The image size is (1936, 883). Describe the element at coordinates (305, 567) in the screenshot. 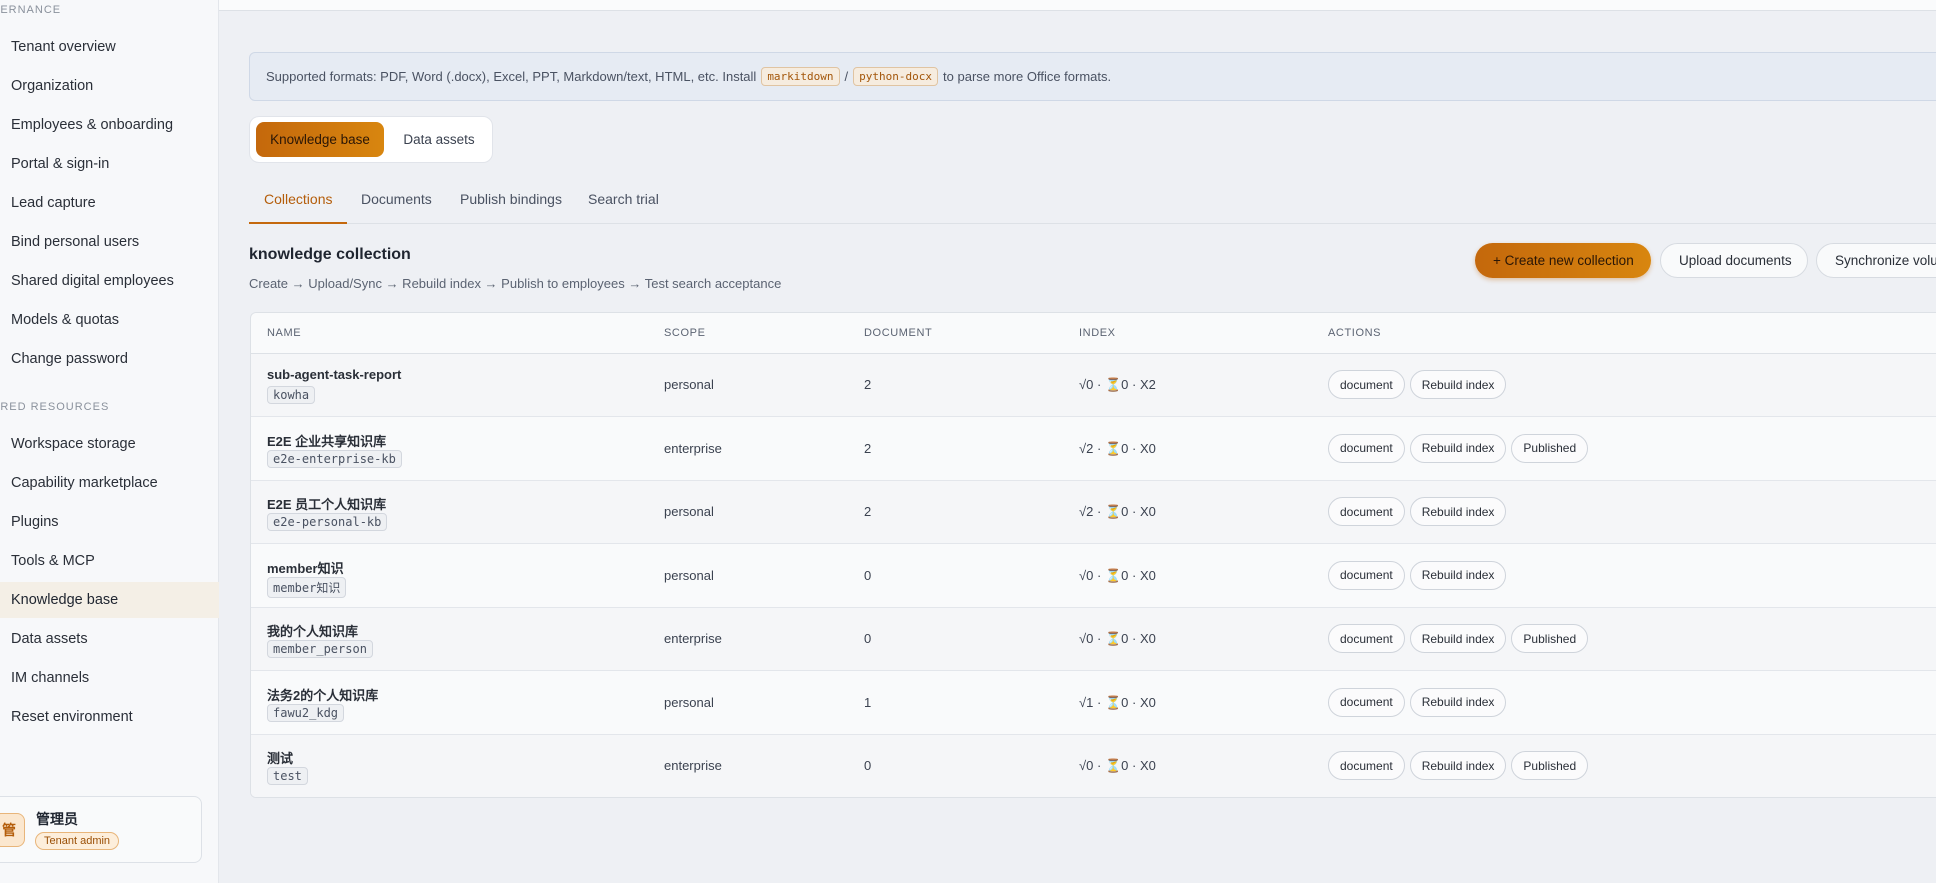

I see `collection-name: member知识` at that location.